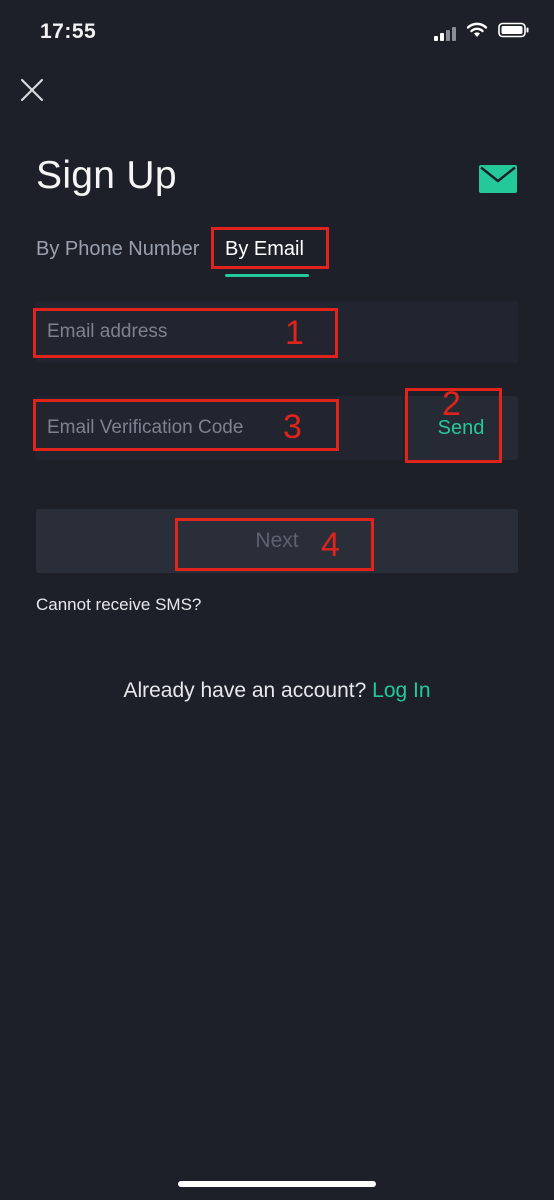  Describe the element at coordinates (267, 275) in the screenshot. I see `active-tab-indicator` at that location.